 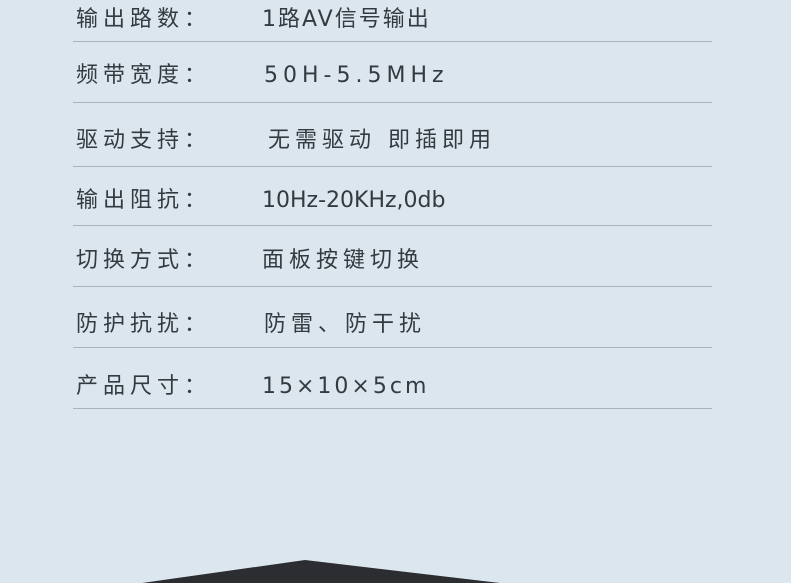 What do you see at coordinates (345, 324) in the screenshot?
I see `spec-value: 防雷、防干扰` at bounding box center [345, 324].